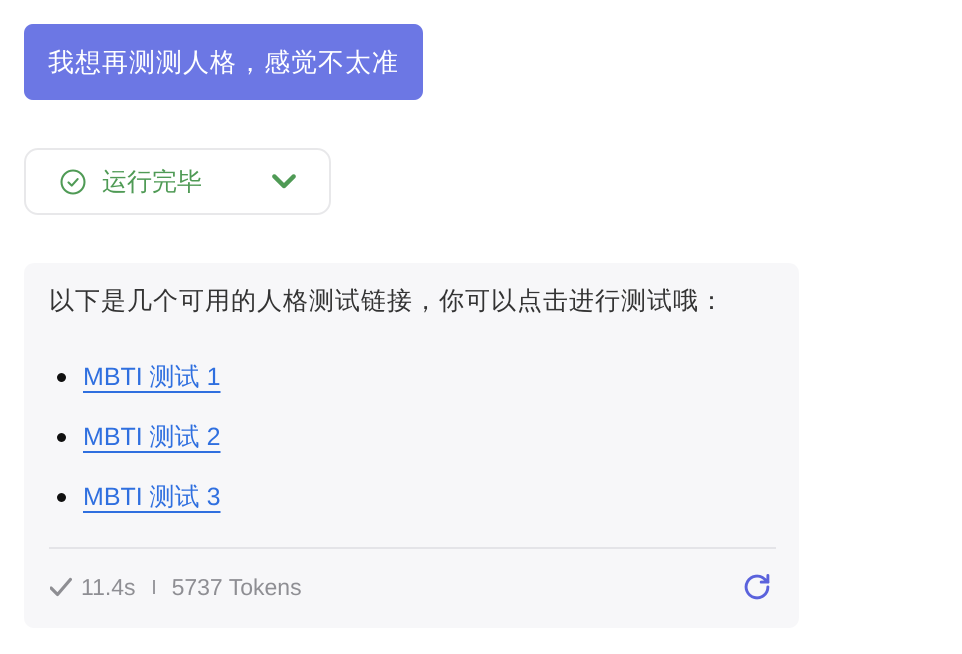 The height and width of the screenshot is (654, 962). I want to click on refresh-icon, so click(757, 587).